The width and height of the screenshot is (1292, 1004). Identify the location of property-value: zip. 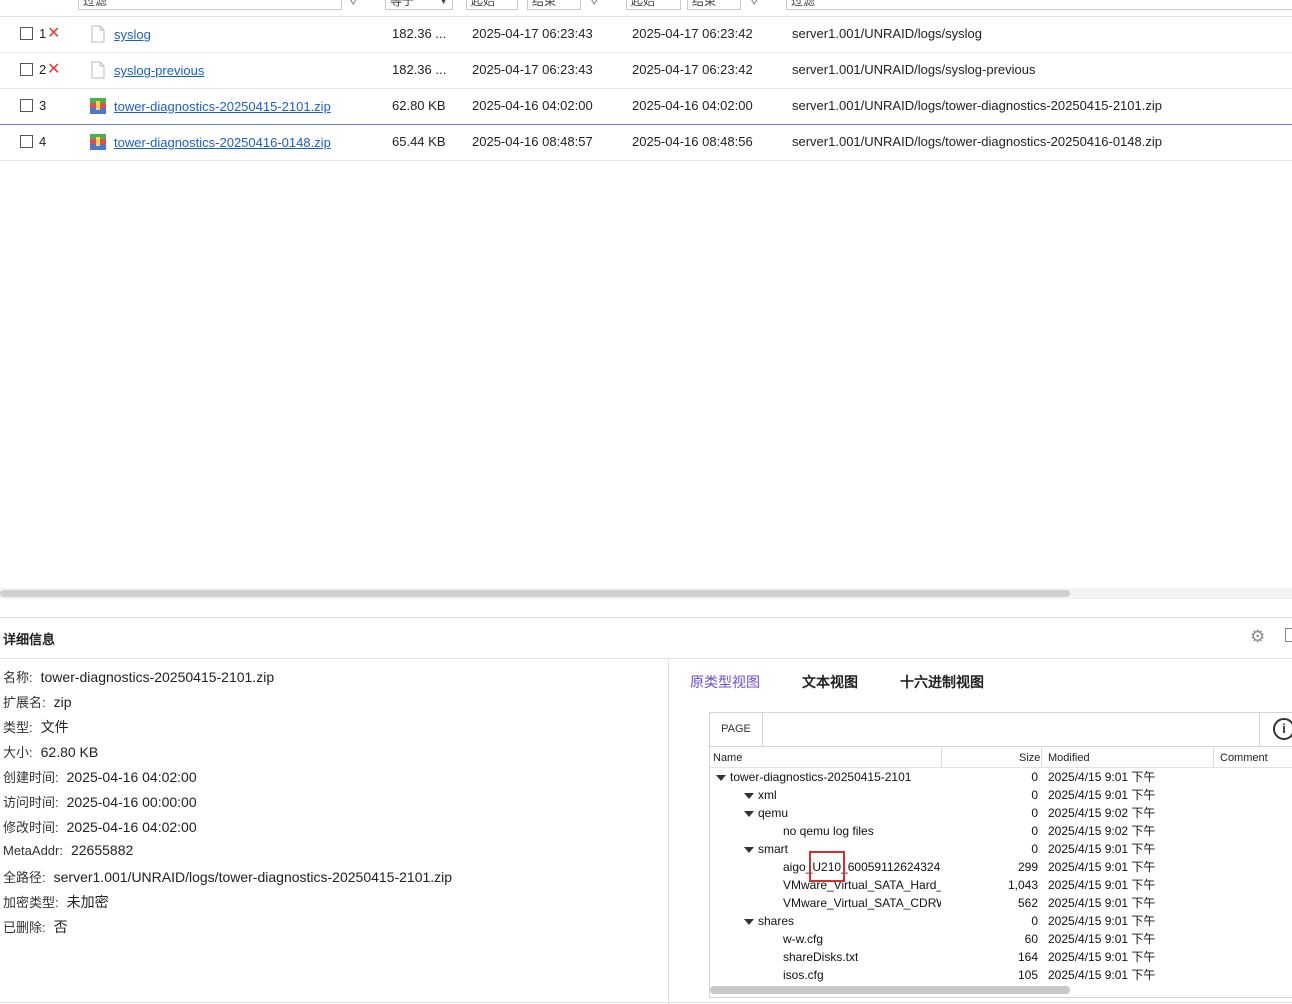
(62, 702).